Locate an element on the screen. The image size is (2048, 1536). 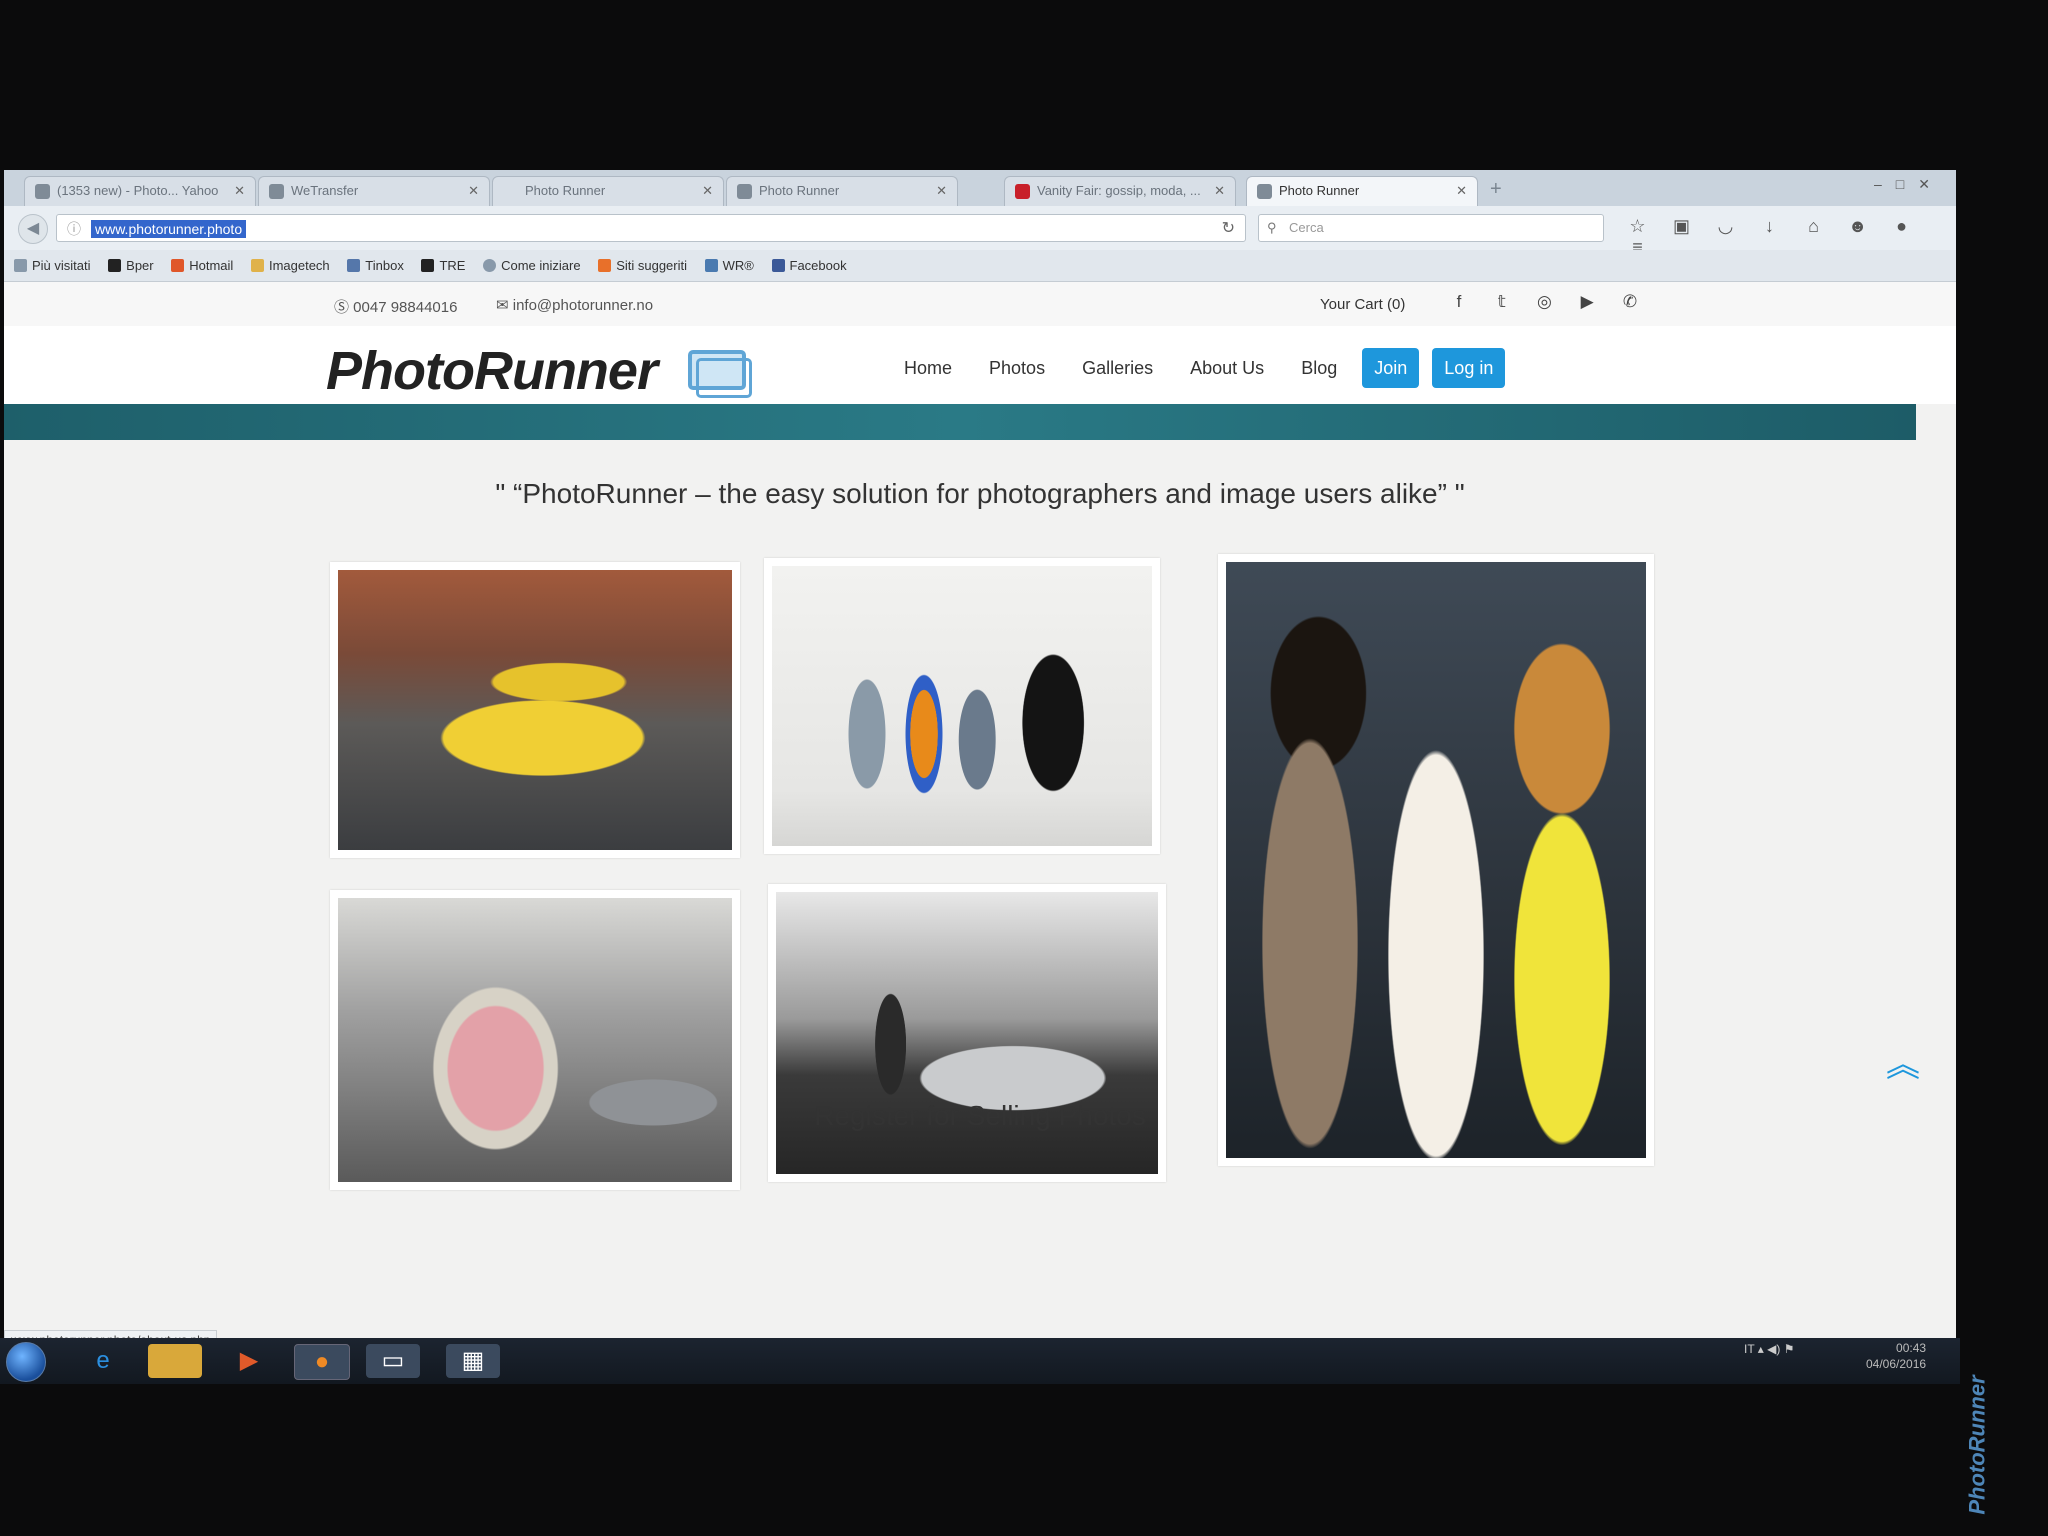
nav-home: Home is located at coordinates (928, 368).